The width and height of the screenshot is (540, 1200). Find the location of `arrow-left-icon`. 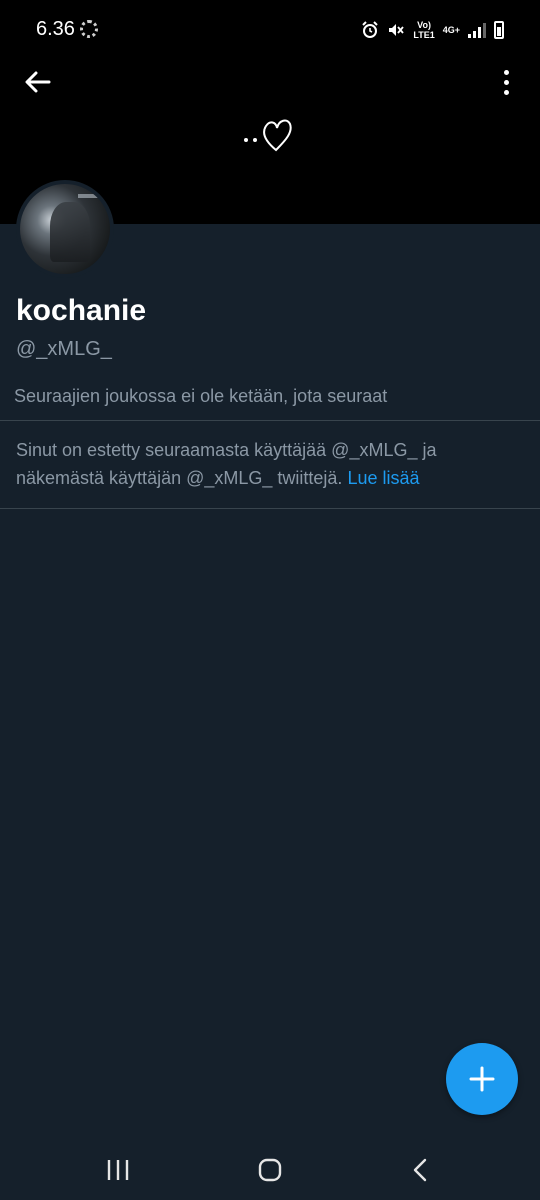

arrow-left-icon is located at coordinates (38, 82).